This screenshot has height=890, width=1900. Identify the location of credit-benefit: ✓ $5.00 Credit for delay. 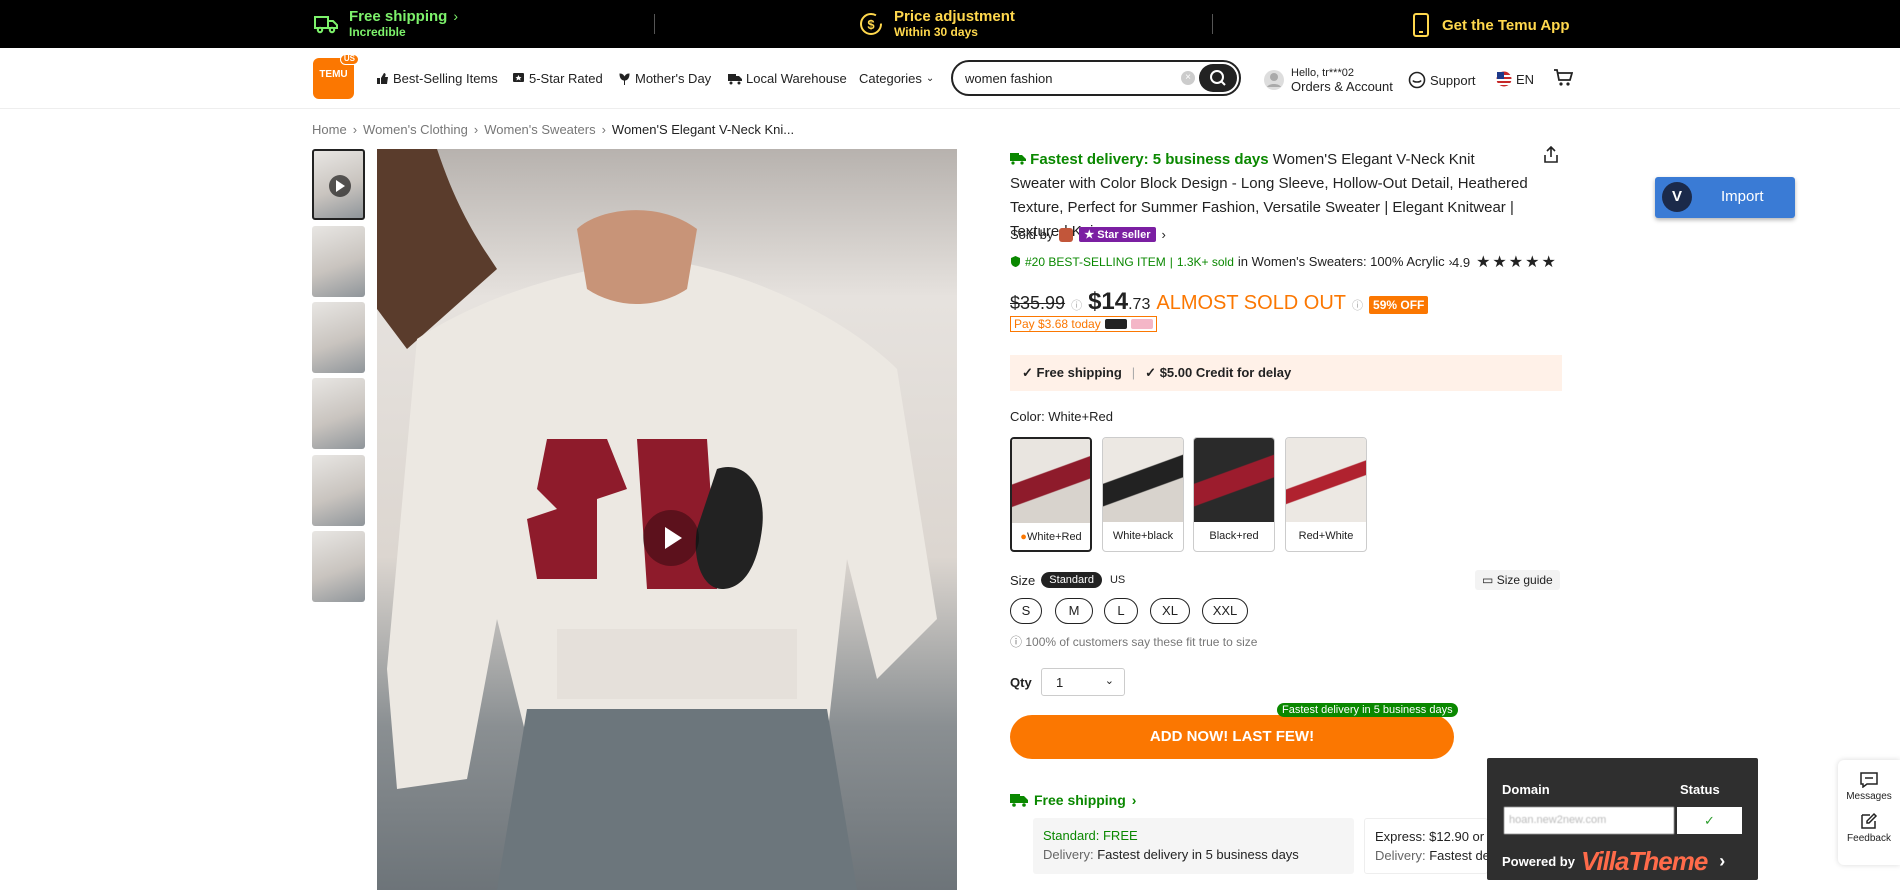
(1218, 373).